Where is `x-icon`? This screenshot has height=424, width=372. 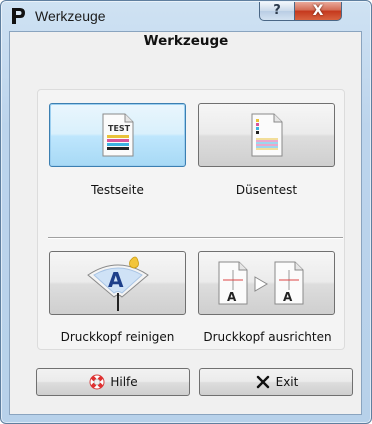
x-icon is located at coordinates (262, 382).